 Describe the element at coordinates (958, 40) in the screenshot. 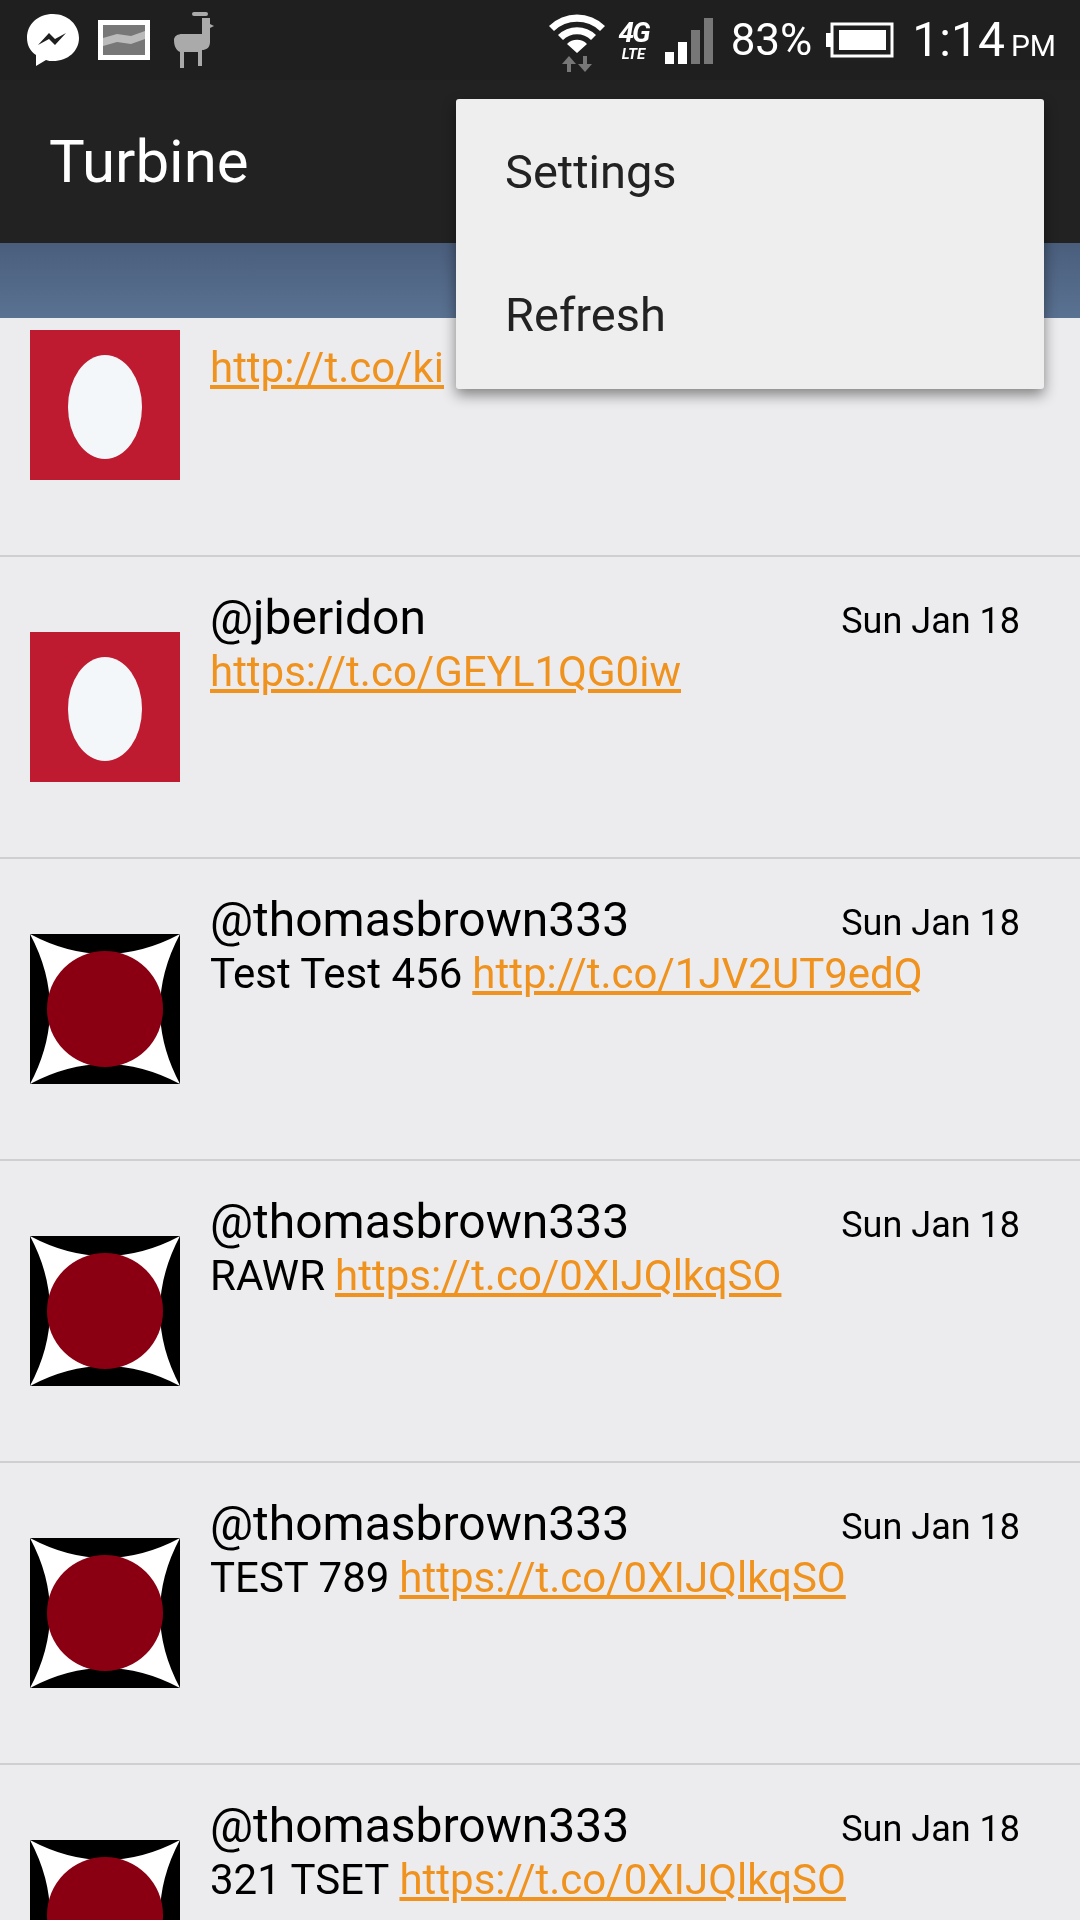

I see `clock-time: 1:14` at that location.